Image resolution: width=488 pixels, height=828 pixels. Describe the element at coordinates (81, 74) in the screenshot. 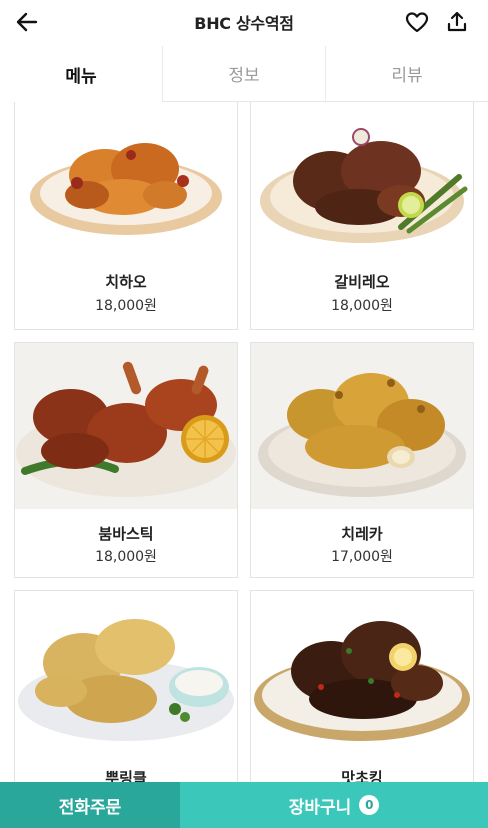

I see `tab-menu: 메뉴` at that location.